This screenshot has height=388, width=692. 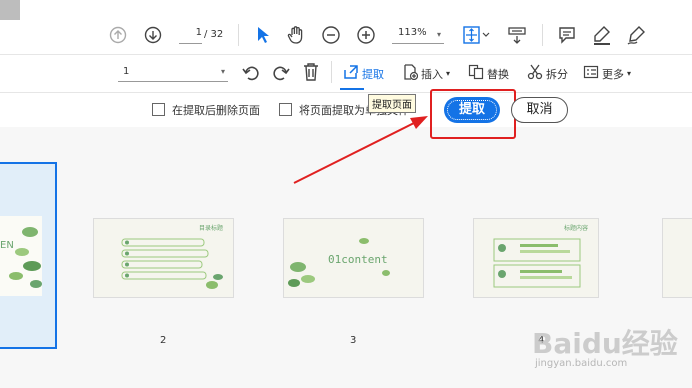 What do you see at coordinates (360, 150) in the screenshot?
I see `annotation-arrow` at bounding box center [360, 150].